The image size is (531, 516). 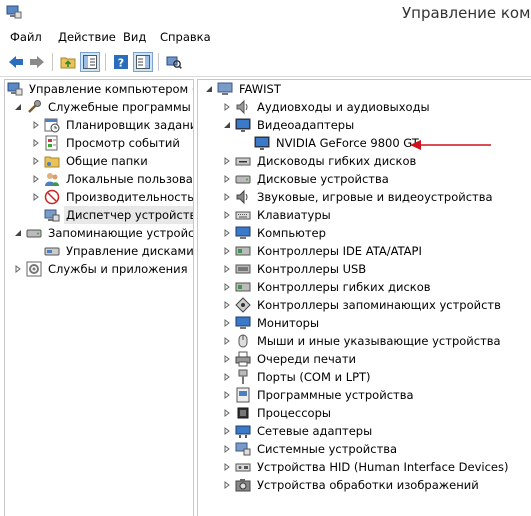 What do you see at coordinates (26, 37) in the screenshot?
I see `menu-file: Файл` at bounding box center [26, 37].